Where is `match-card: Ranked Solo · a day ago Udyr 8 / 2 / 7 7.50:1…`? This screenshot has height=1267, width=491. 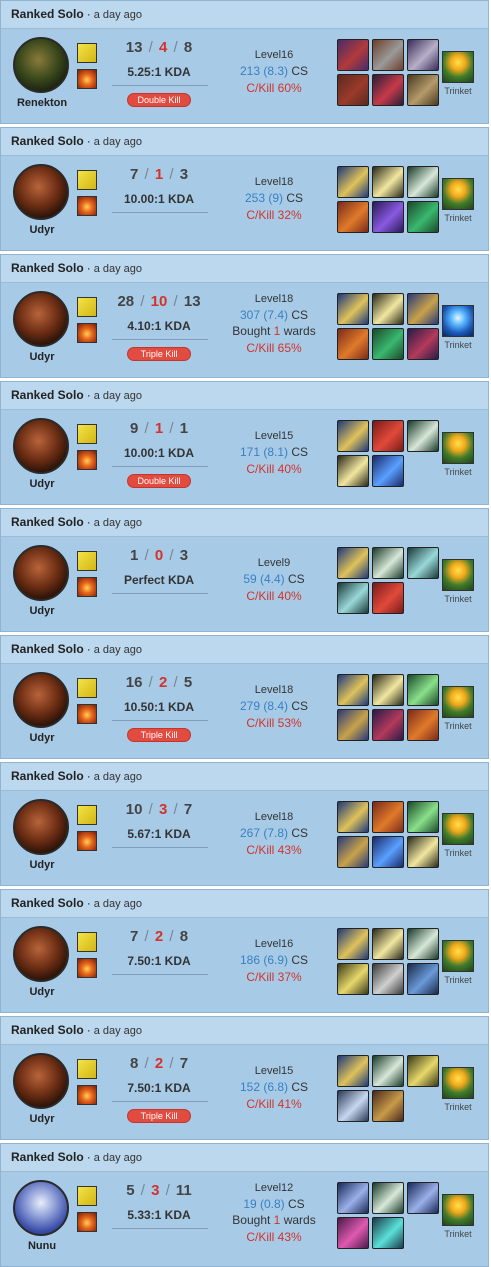
match-card: Ranked Solo · a day ago Udyr 8 / 2 / 7 7.50:1… is located at coordinates (244, 1078).